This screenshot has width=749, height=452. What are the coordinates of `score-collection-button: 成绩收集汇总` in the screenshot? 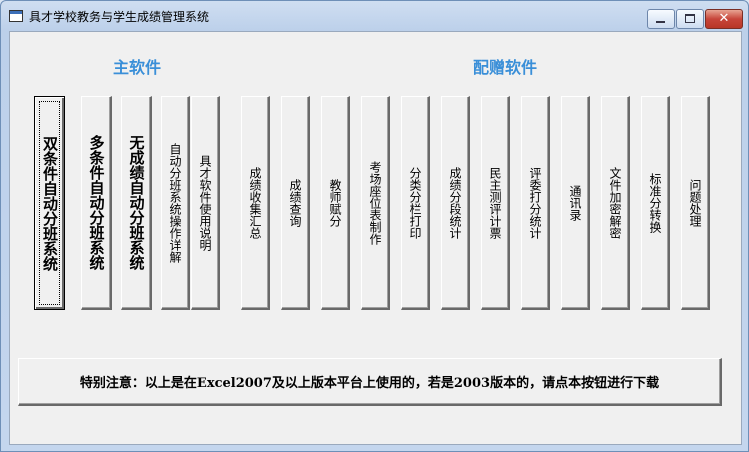 It's located at (255, 203).